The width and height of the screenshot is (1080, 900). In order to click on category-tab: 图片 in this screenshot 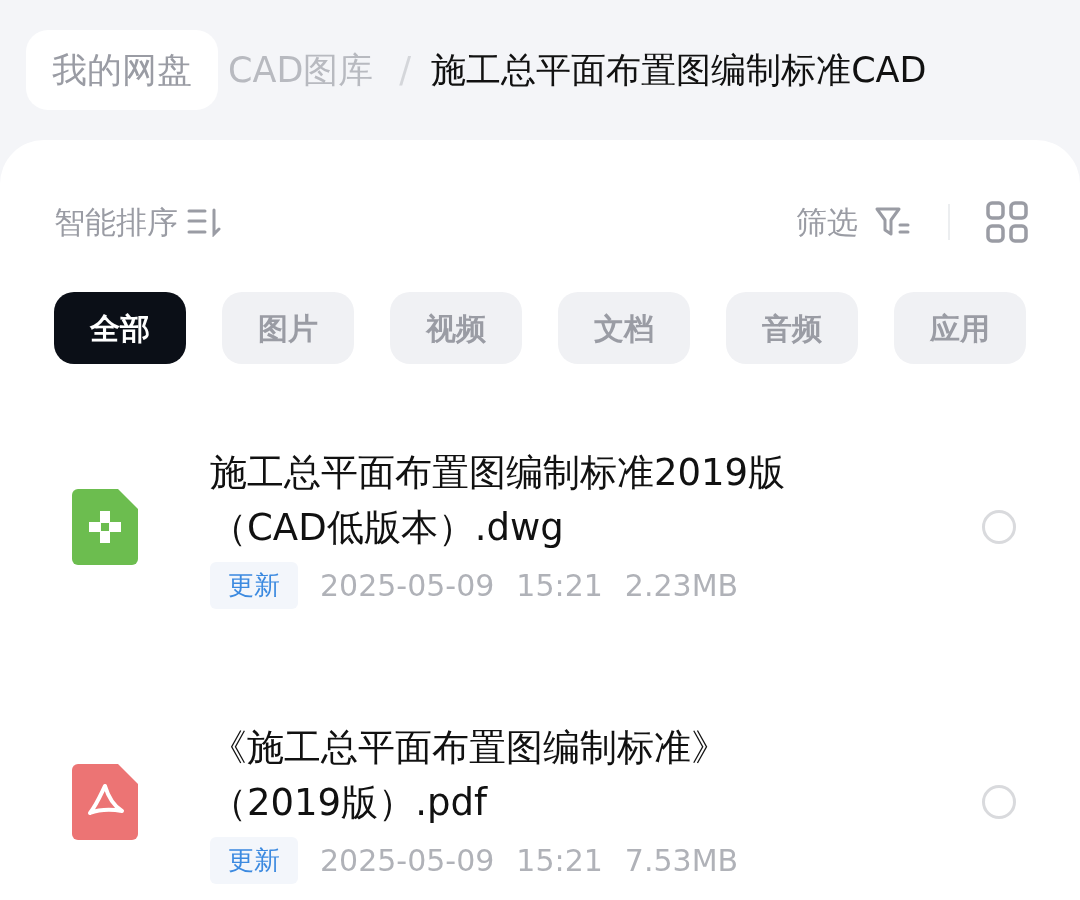, I will do `click(288, 328)`.